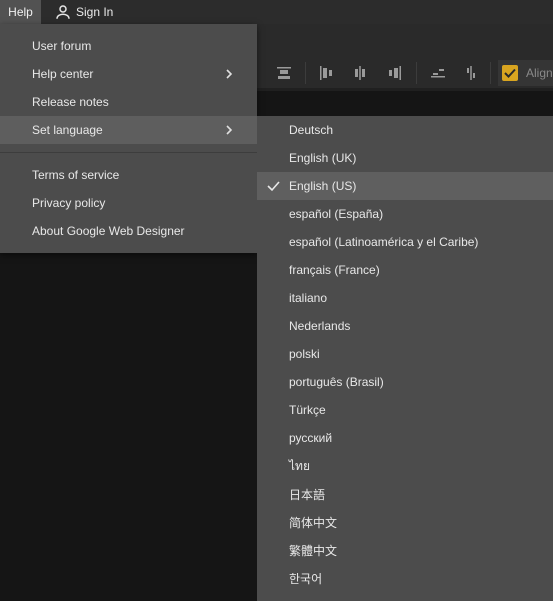  What do you see at coordinates (299, 465) in the screenshot?
I see `language-label: ไทย` at bounding box center [299, 465].